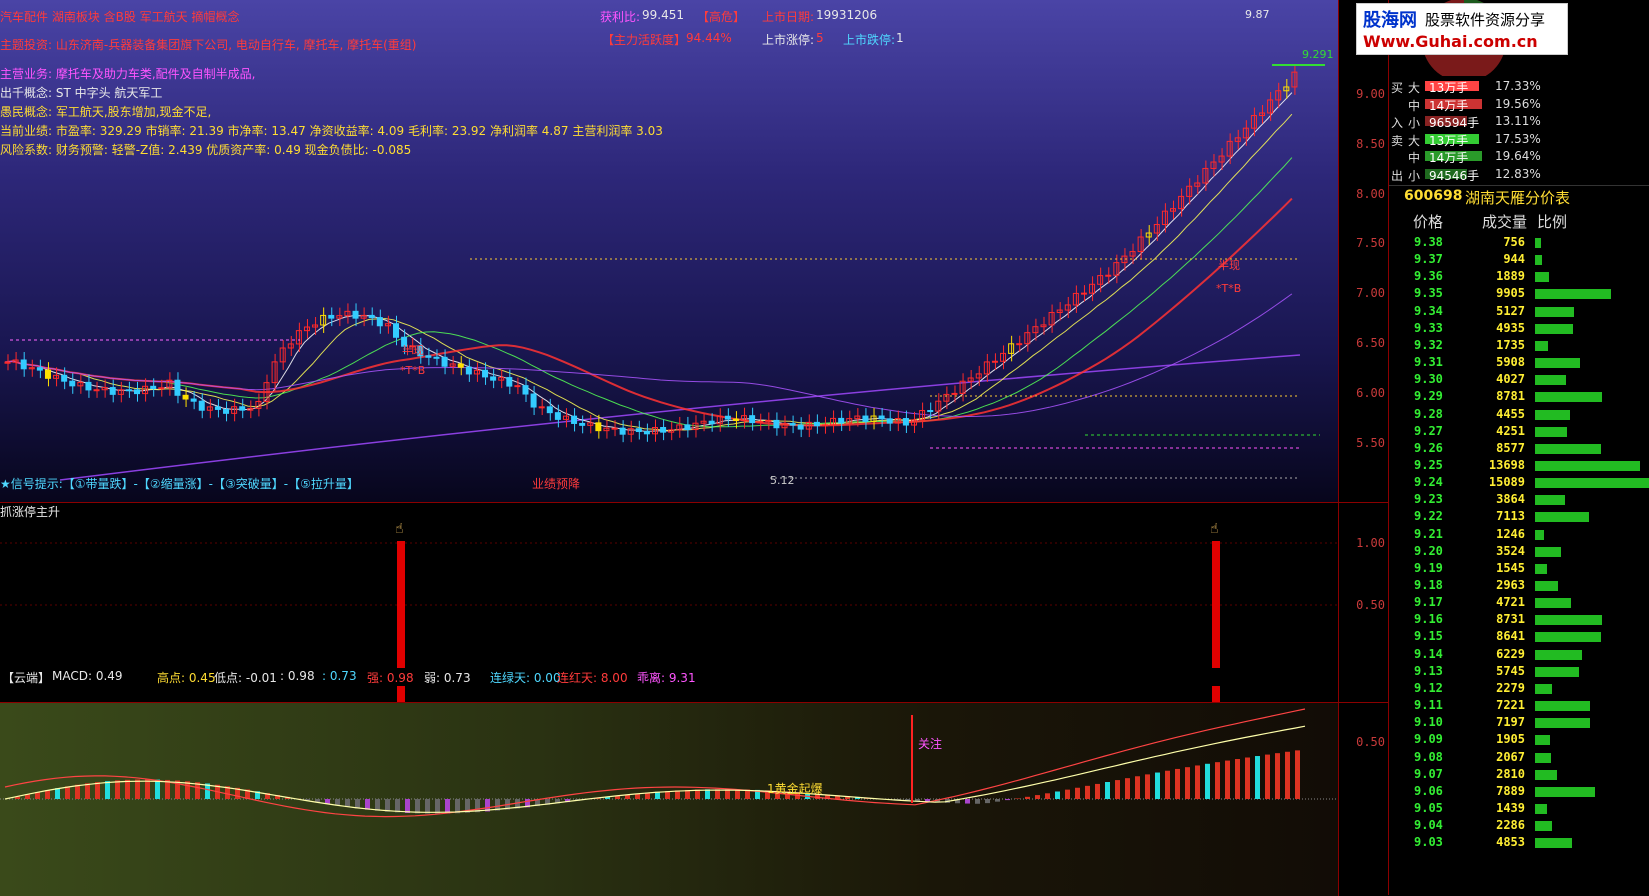 This screenshot has height=896, width=1649. I want to click on row-volume: 1735, so click(1510, 345).